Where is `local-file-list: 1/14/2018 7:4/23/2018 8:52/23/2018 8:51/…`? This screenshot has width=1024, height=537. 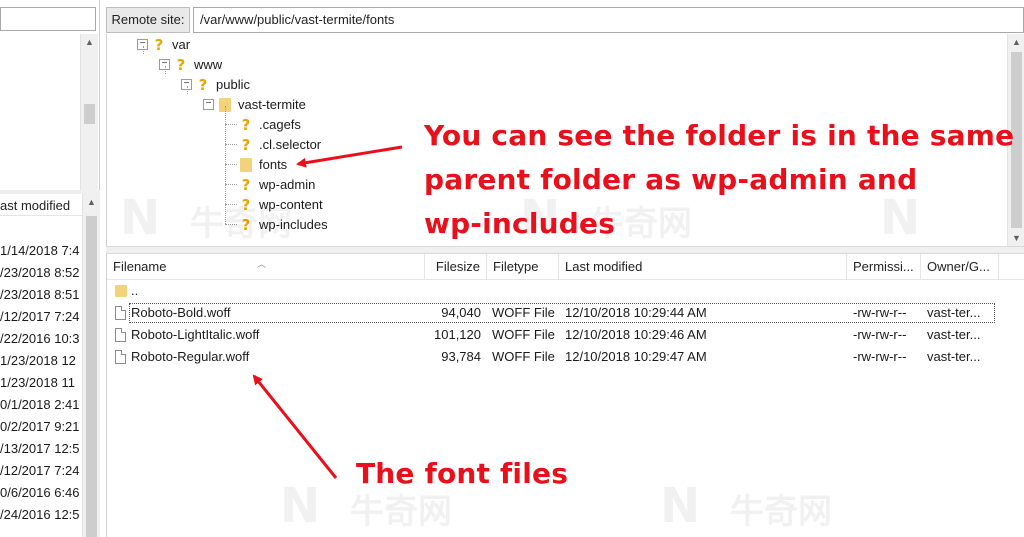 local-file-list: 1/14/2018 7:4/23/2018 8:52/23/2018 8:51/… is located at coordinates (42, 383).